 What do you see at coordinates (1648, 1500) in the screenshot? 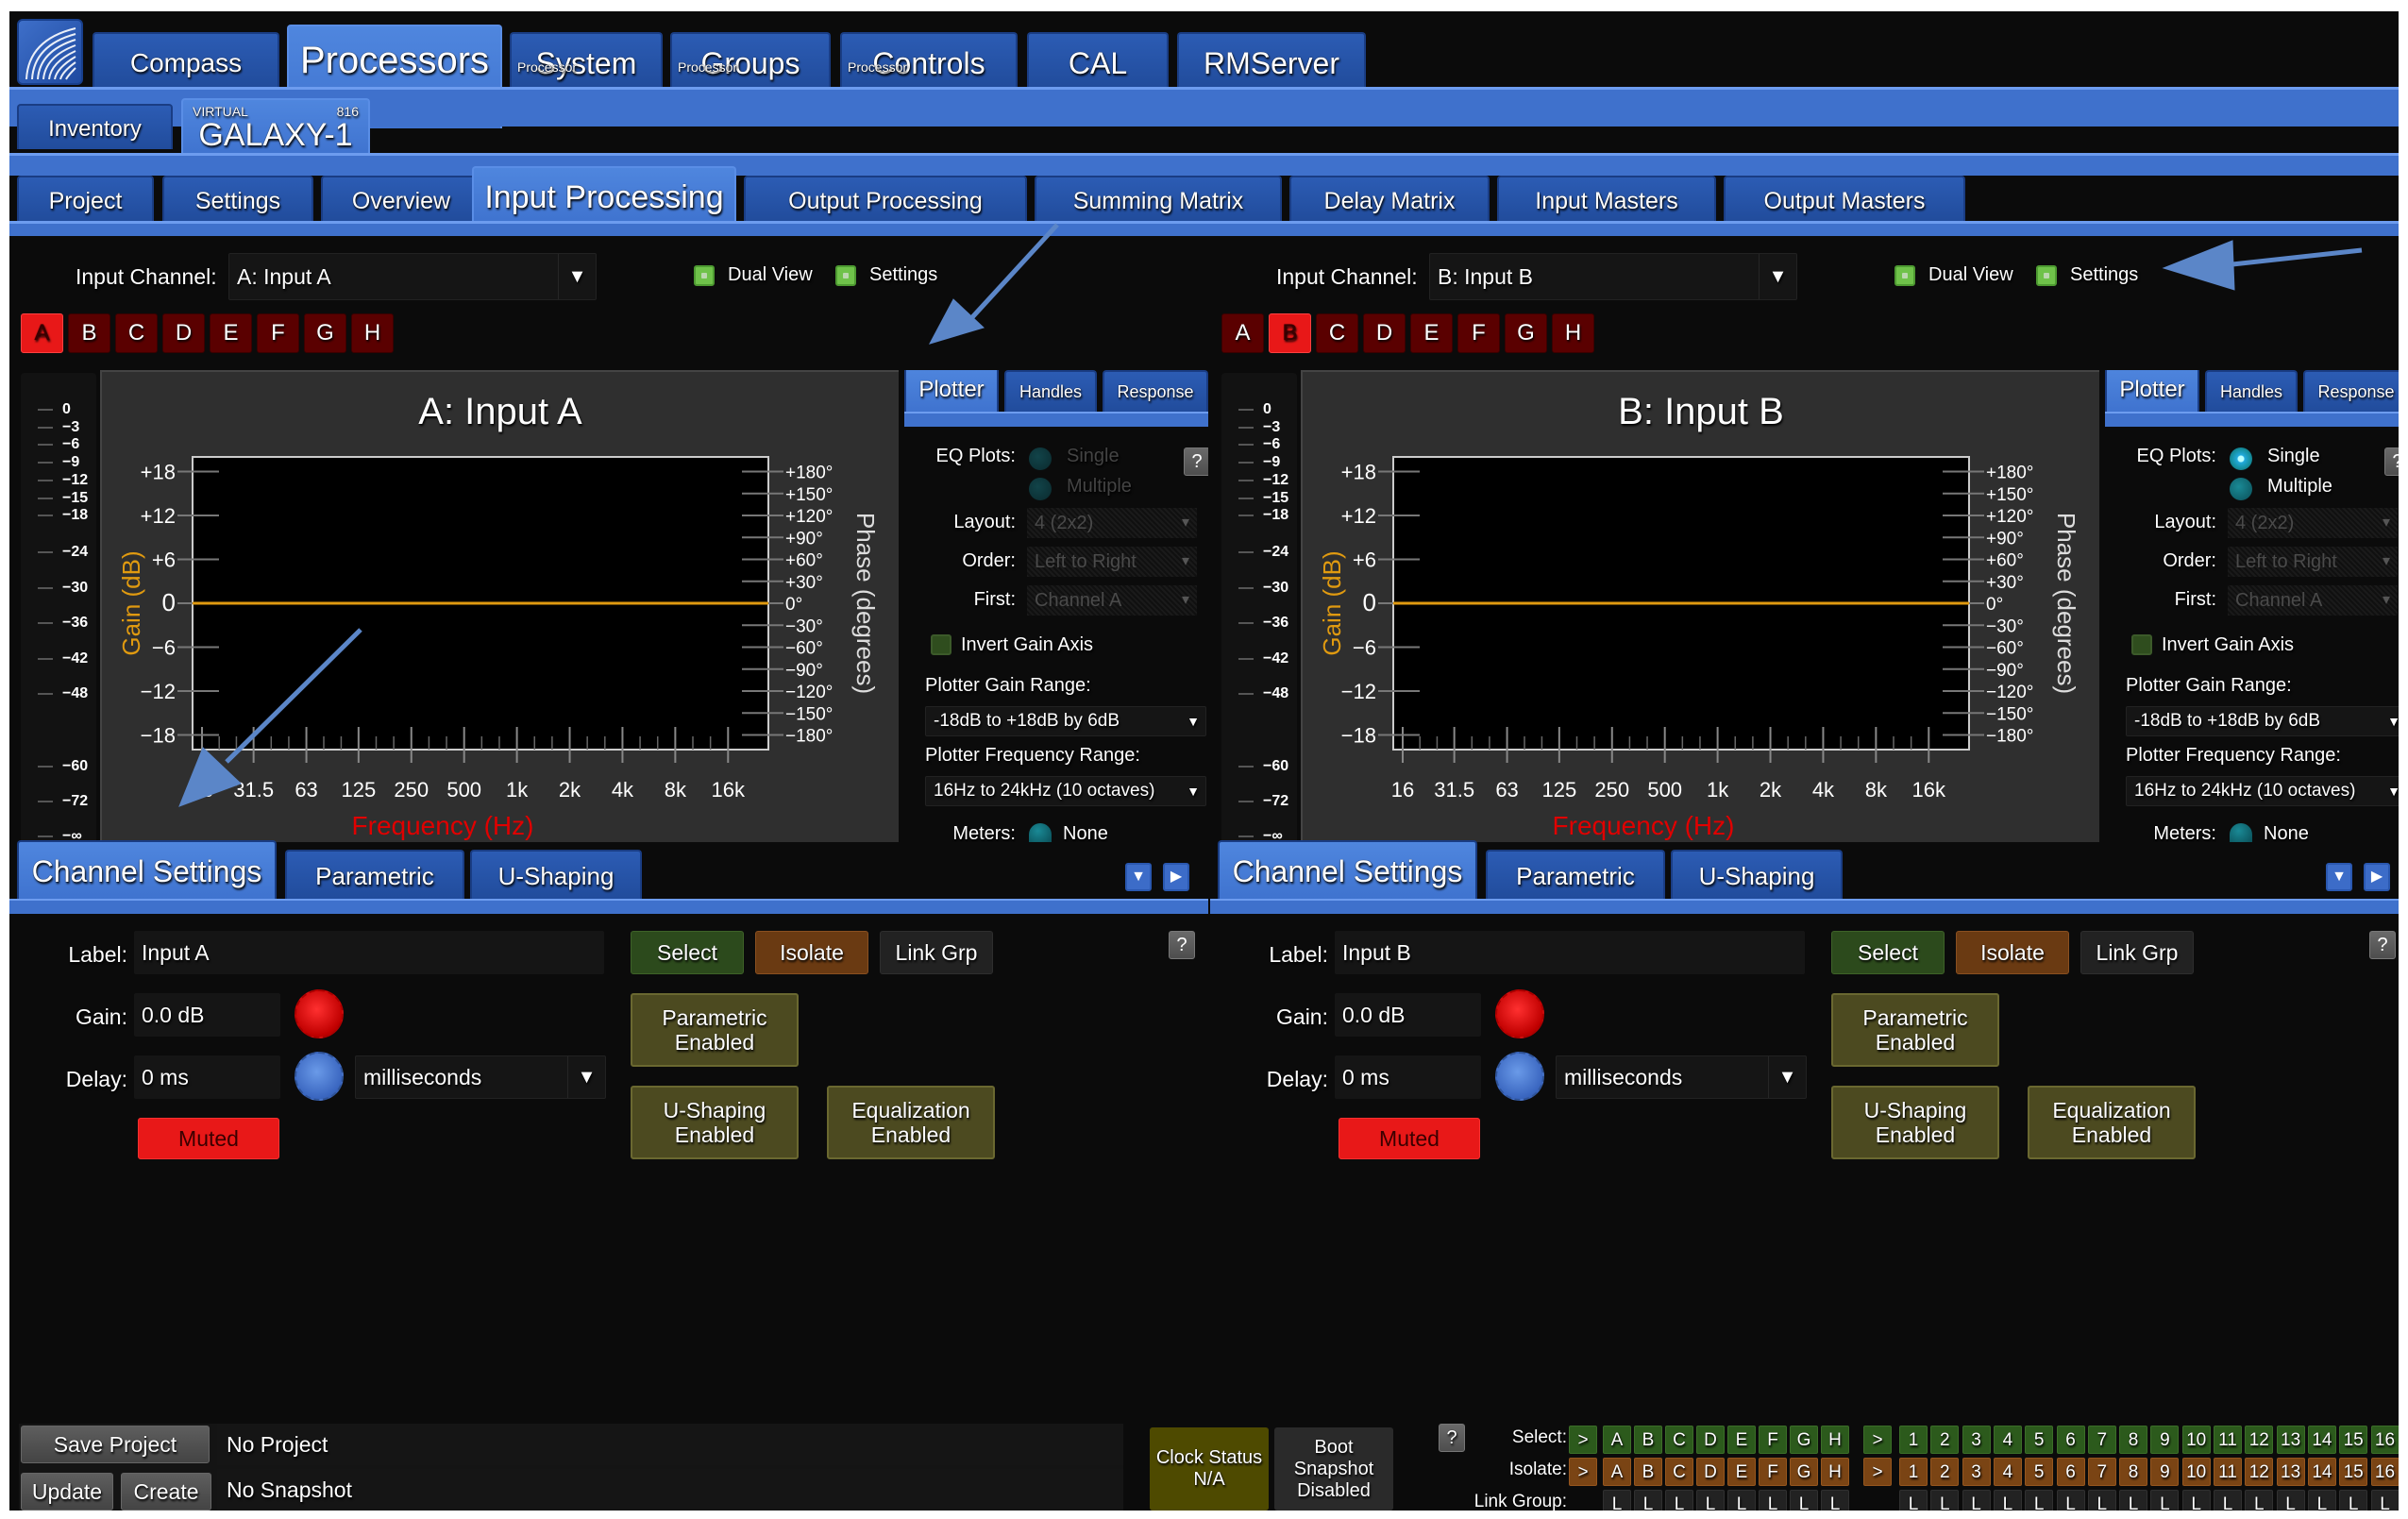
I see `link-group-button-b: L` at bounding box center [1648, 1500].